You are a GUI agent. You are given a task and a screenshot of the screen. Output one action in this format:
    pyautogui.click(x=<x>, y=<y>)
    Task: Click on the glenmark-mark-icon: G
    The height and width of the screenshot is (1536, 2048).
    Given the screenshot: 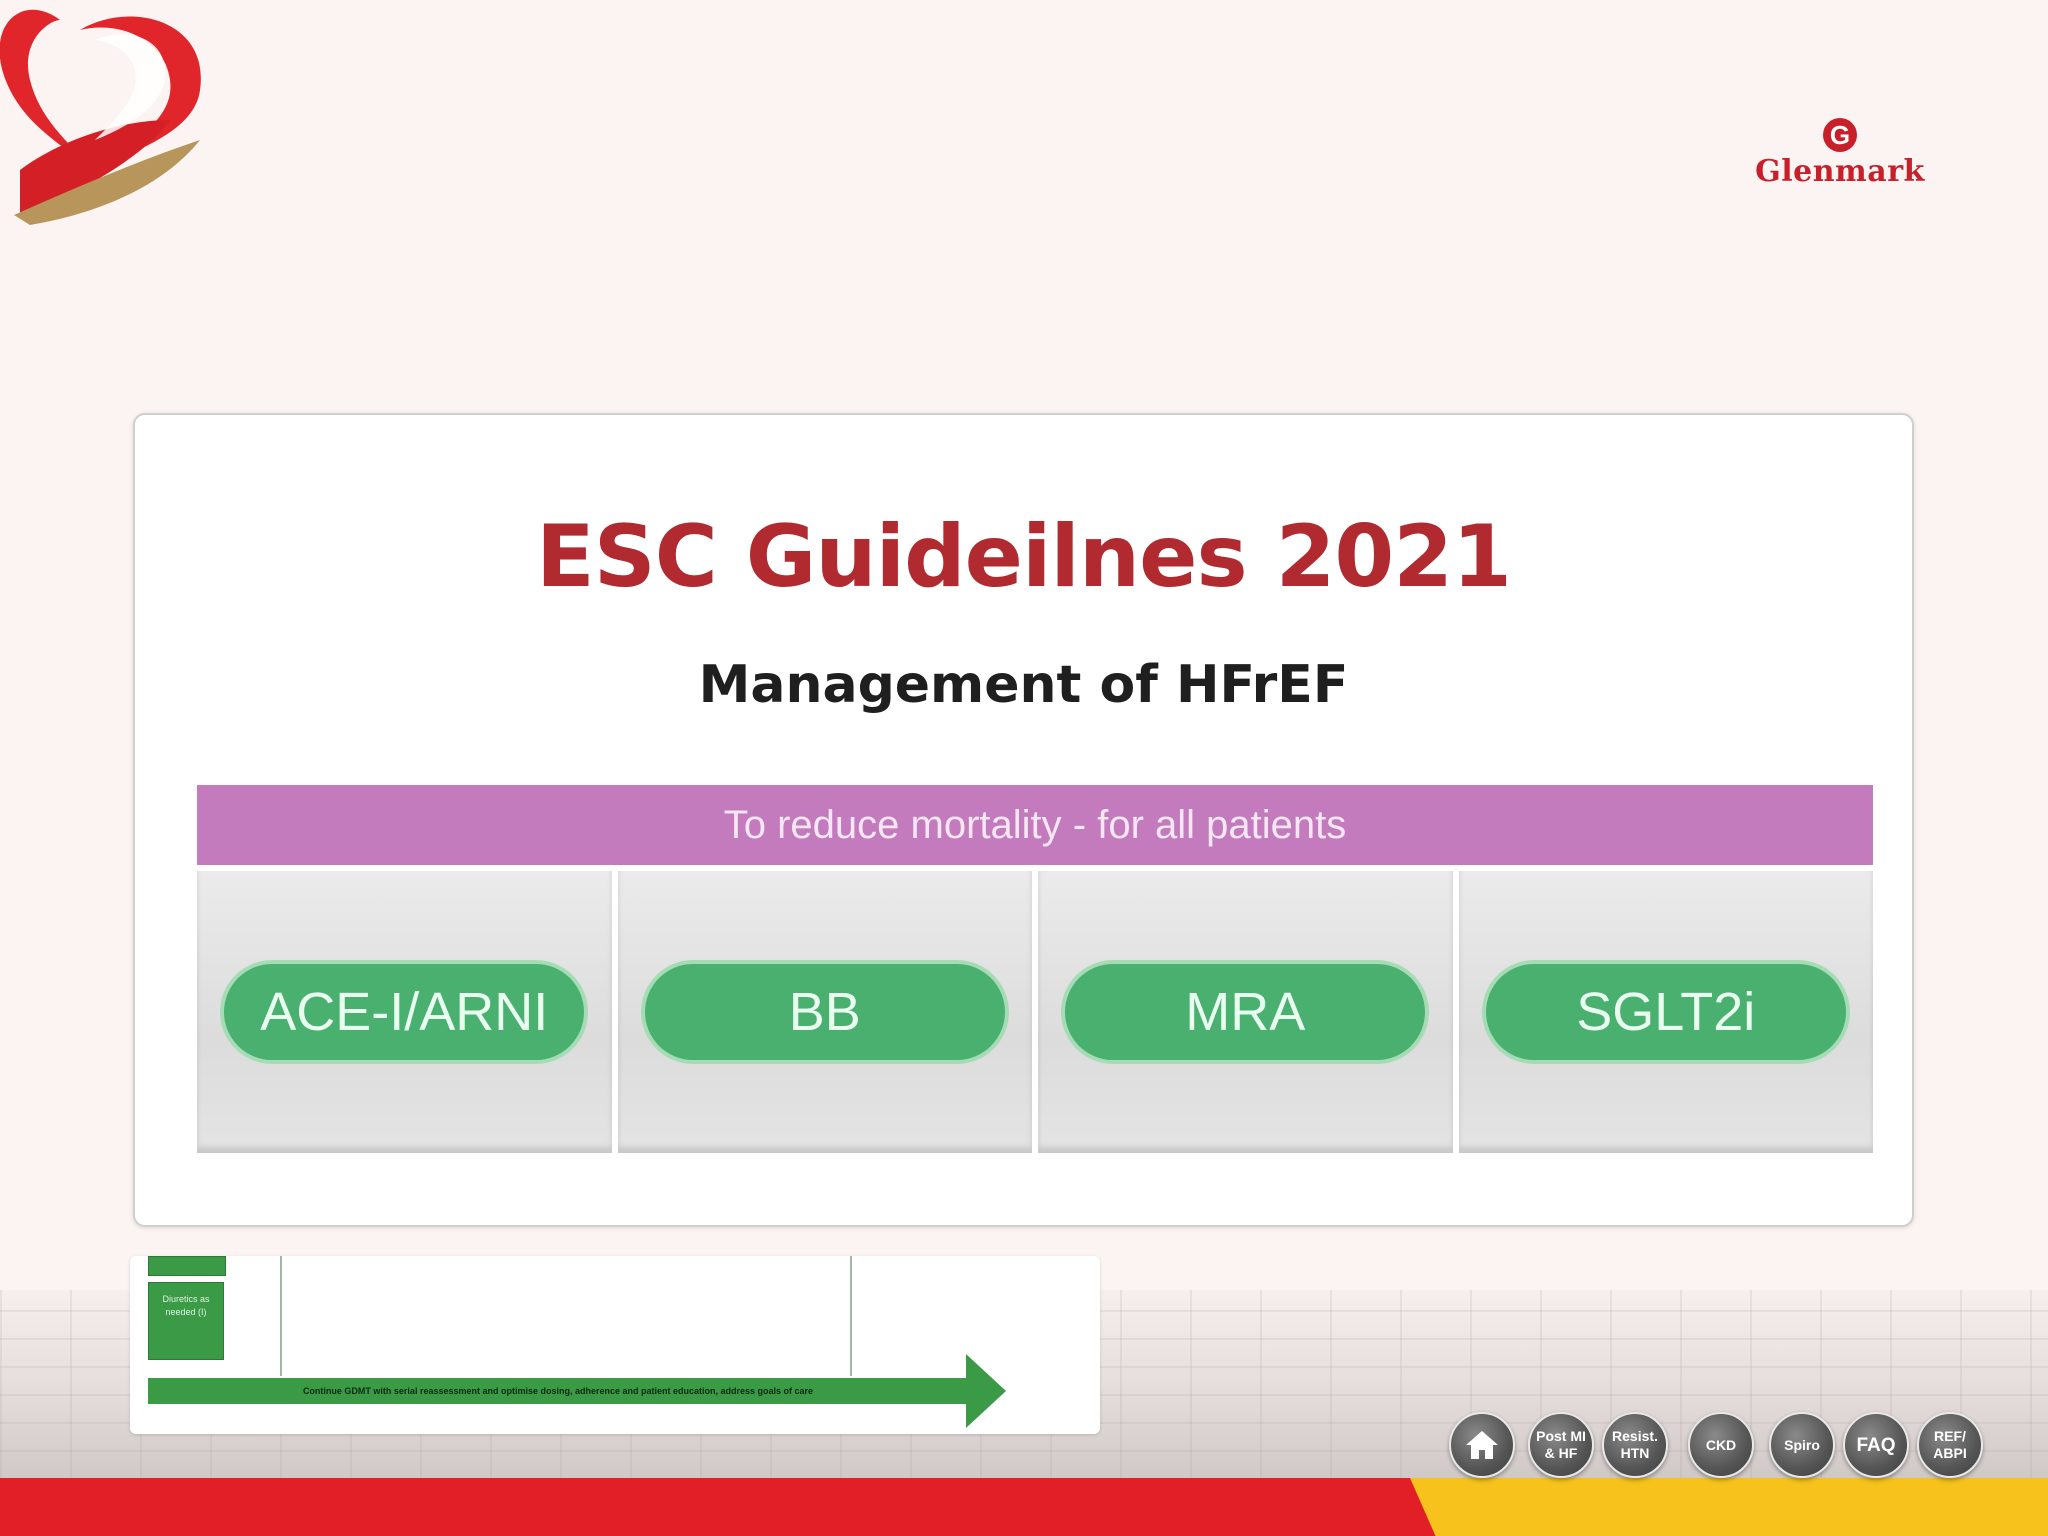 What is the action you would take?
    pyautogui.click(x=1840, y=135)
    